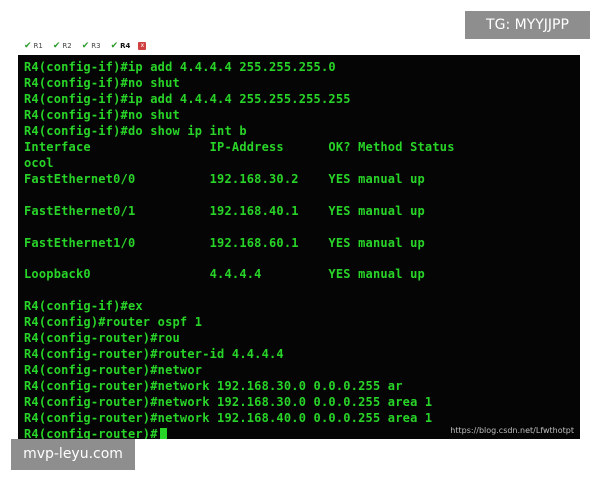 The height and width of the screenshot is (480, 600). What do you see at coordinates (224, 274) in the screenshot?
I see `terminal-line: Loopback0 4.4.4.4 YES manual up` at bounding box center [224, 274].